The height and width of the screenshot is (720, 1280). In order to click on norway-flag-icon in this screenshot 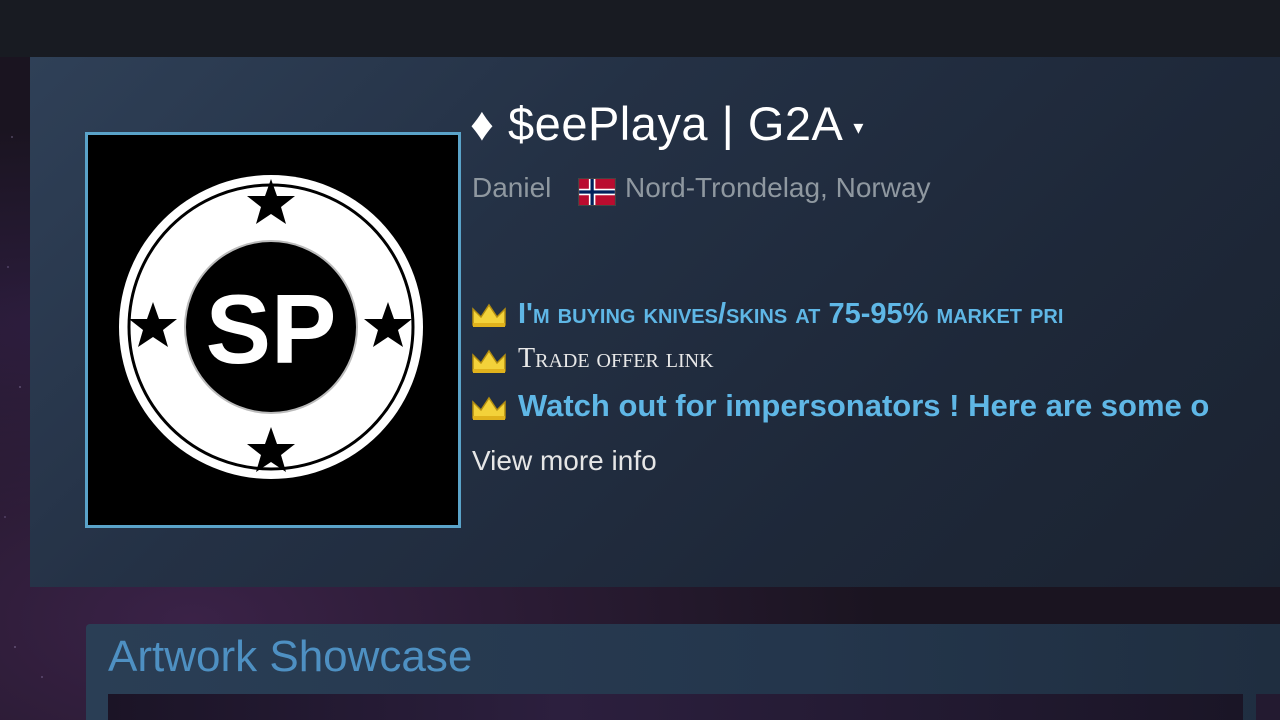, I will do `click(597, 192)`.